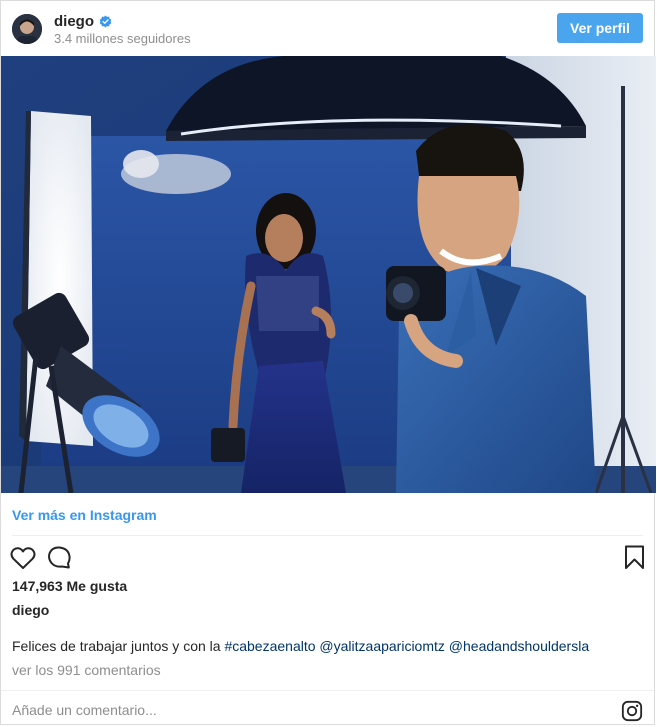 Image resolution: width=657 pixels, height=727 pixels. What do you see at coordinates (269, 646) in the screenshot?
I see `hashtag-link: #cabezaenalto` at bounding box center [269, 646].